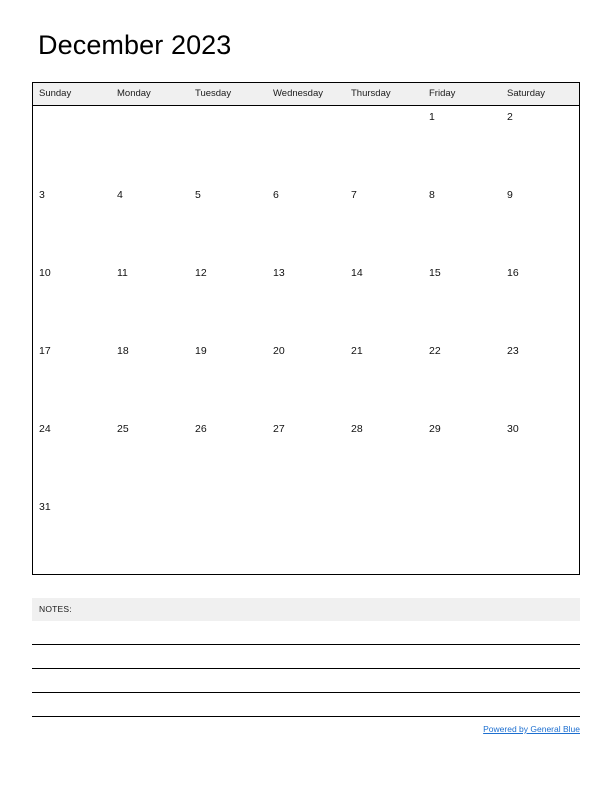 This screenshot has height=792, width=612. Describe the element at coordinates (150, 223) in the screenshot. I see `day-cell: 4` at that location.